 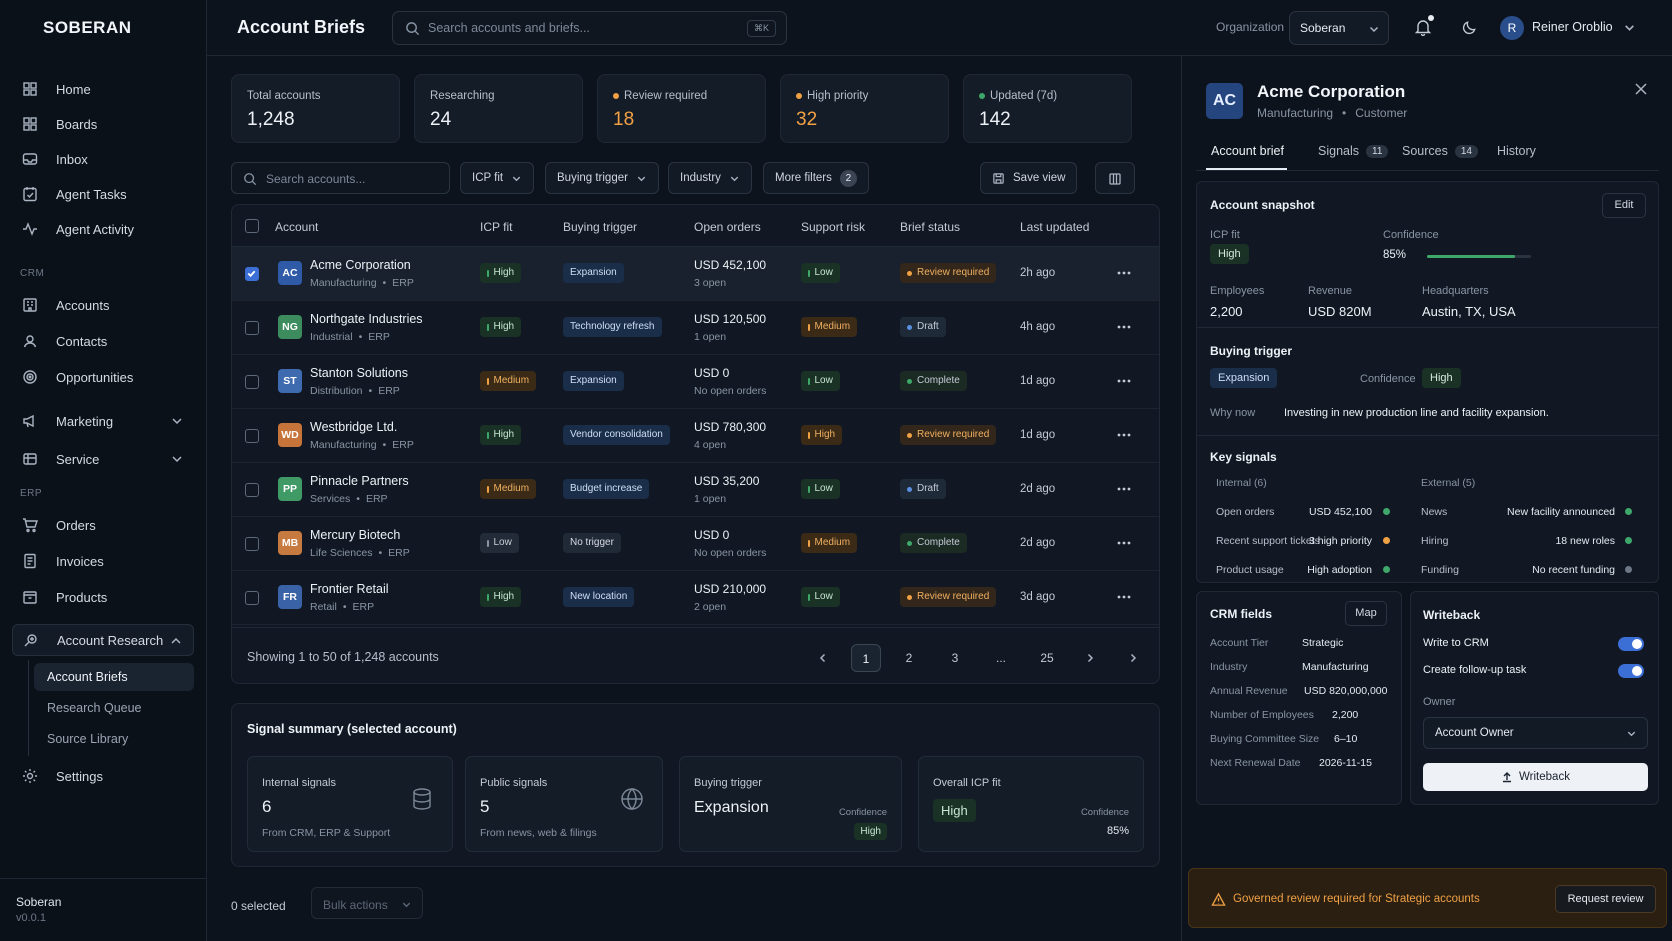 What do you see at coordinates (1535, 777) in the screenshot?
I see `writeback-button: Writeback` at bounding box center [1535, 777].